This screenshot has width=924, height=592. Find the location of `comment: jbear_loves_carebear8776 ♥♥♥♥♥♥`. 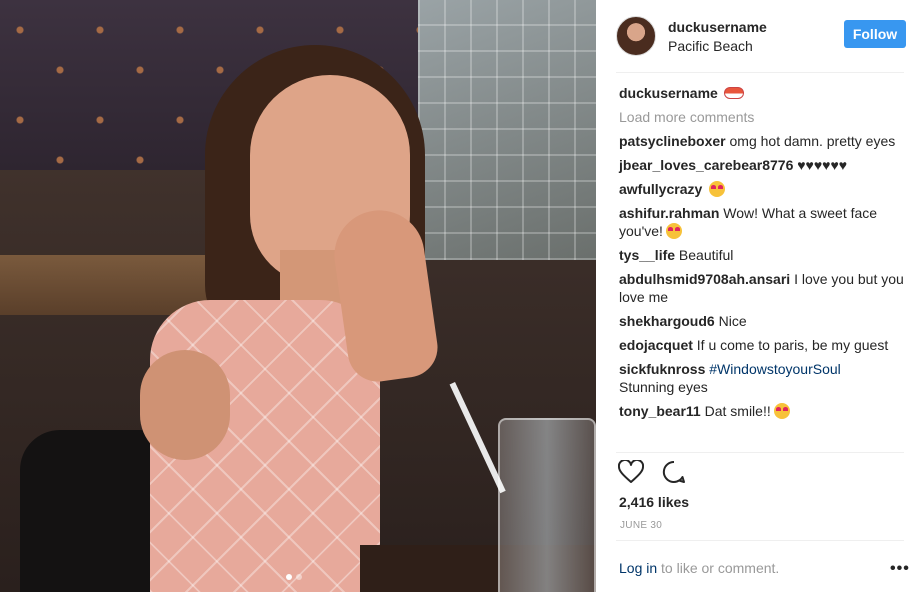

comment: jbear_loves_carebear8776 ♥♥♥♥♥♥ is located at coordinates (764, 165).